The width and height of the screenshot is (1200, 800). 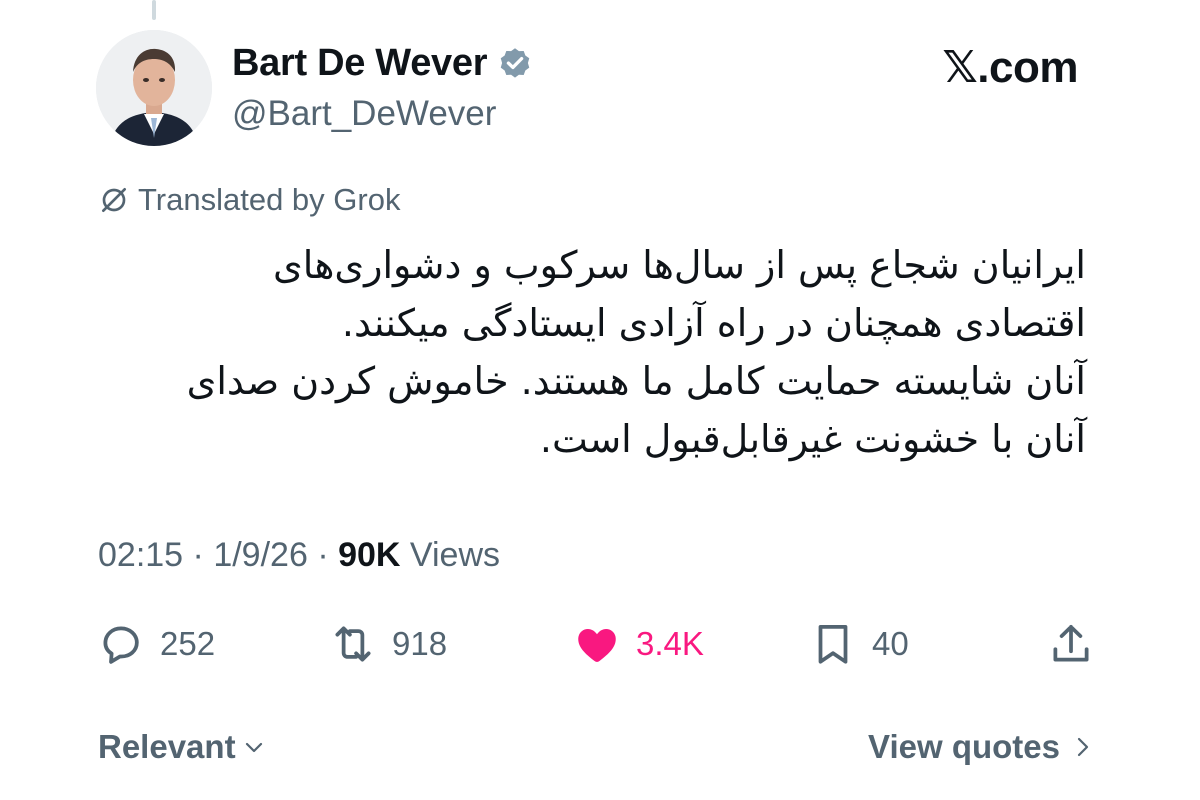 I want to click on chevron-down-icon, so click(x=253, y=747).